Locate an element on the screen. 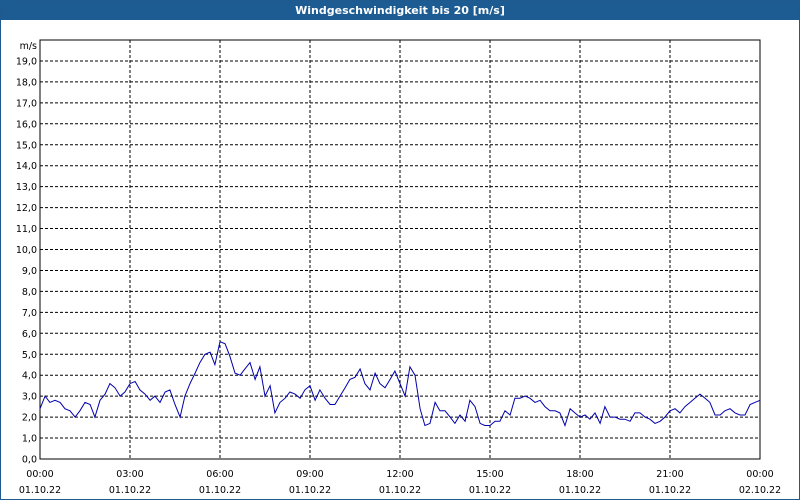  y-tick-label: 3,0 is located at coordinates (29, 397).